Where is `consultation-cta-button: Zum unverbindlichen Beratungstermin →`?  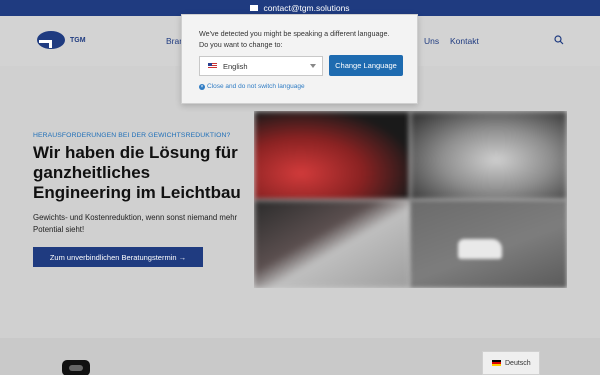
consultation-cta-button: Zum unverbindlichen Beratungstermin → is located at coordinates (118, 257).